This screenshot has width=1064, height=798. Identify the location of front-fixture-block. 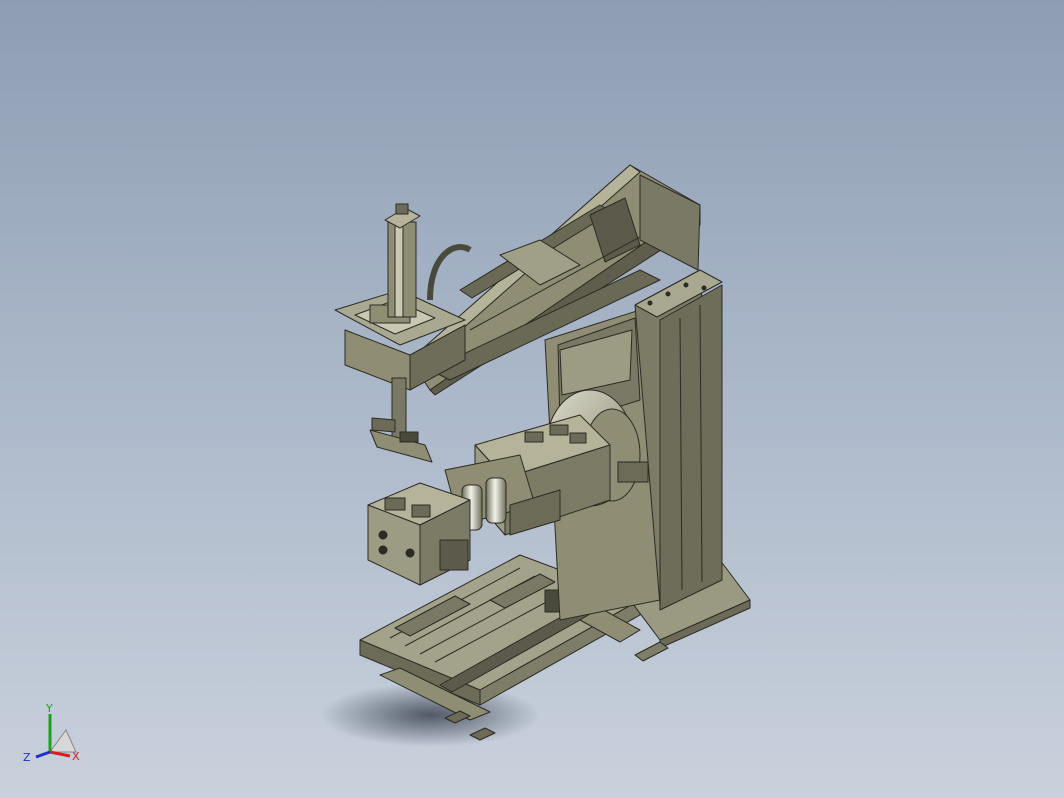
(419, 534).